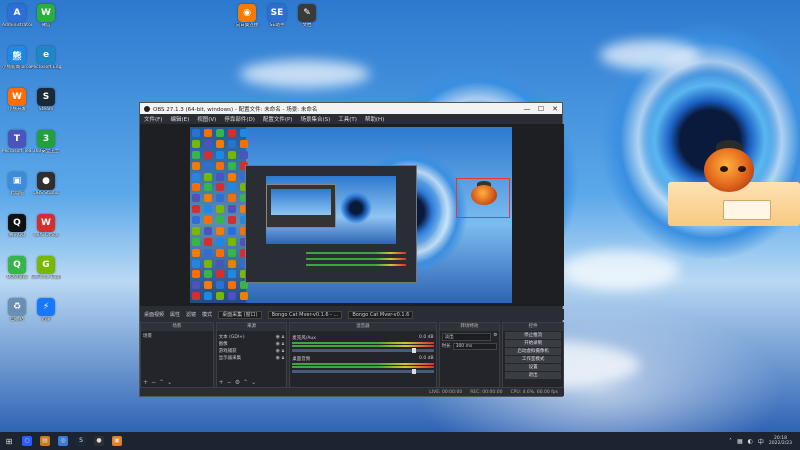 The height and width of the screenshot is (450, 800). What do you see at coordinates (46, 235) in the screenshot?
I see `desktop-icon-label: WPS Office` at bounding box center [46, 235].